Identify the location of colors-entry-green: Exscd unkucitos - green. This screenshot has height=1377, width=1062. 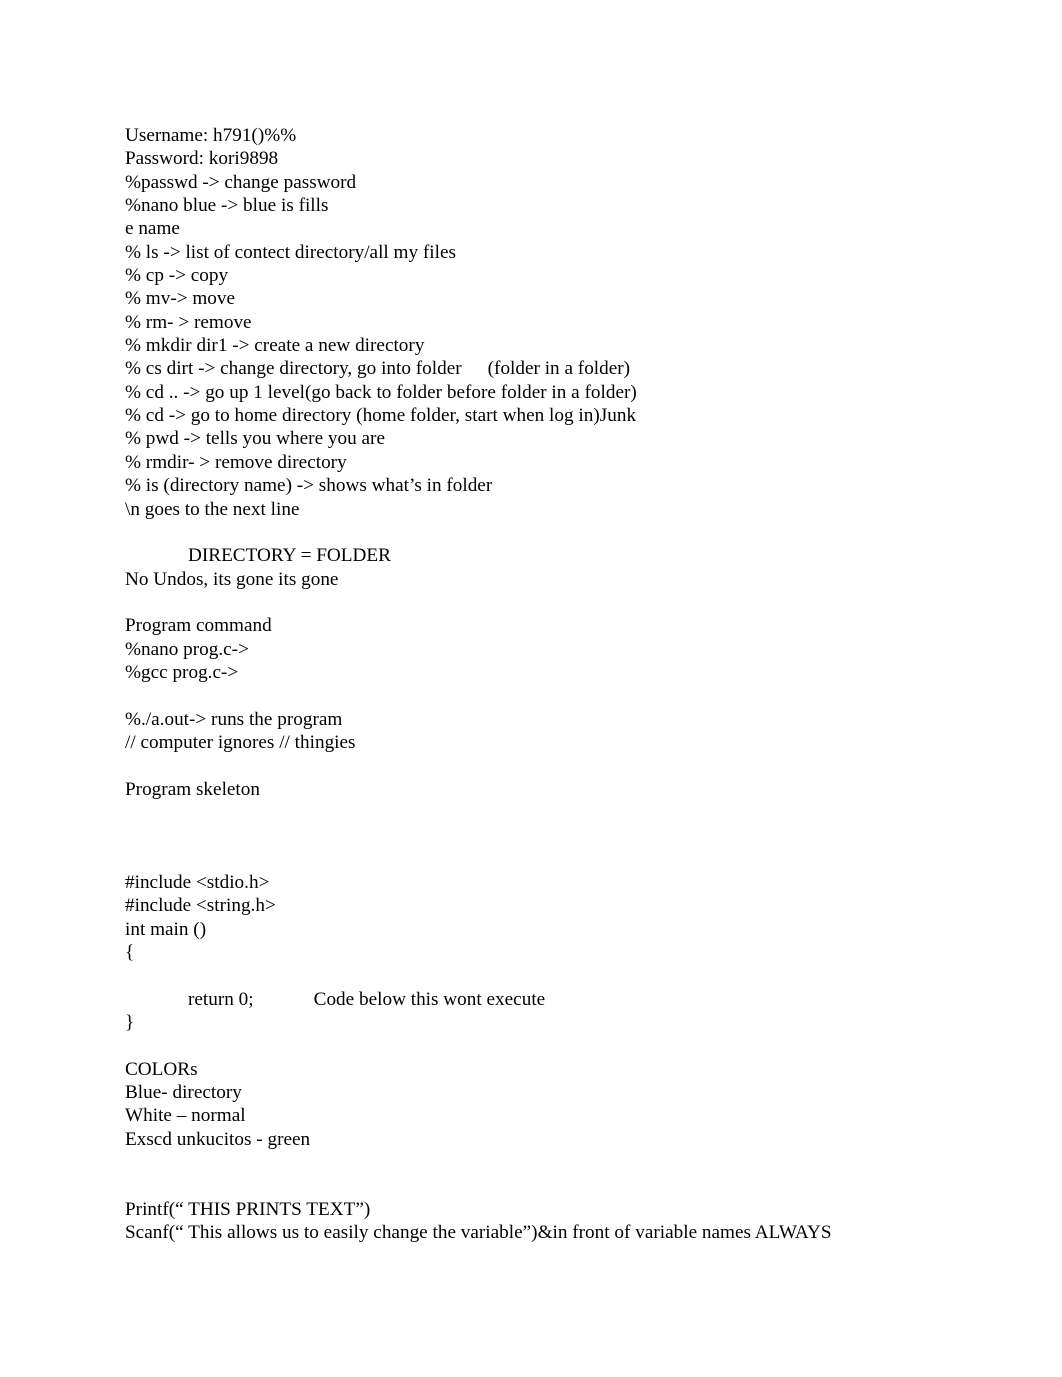
(218, 1139).